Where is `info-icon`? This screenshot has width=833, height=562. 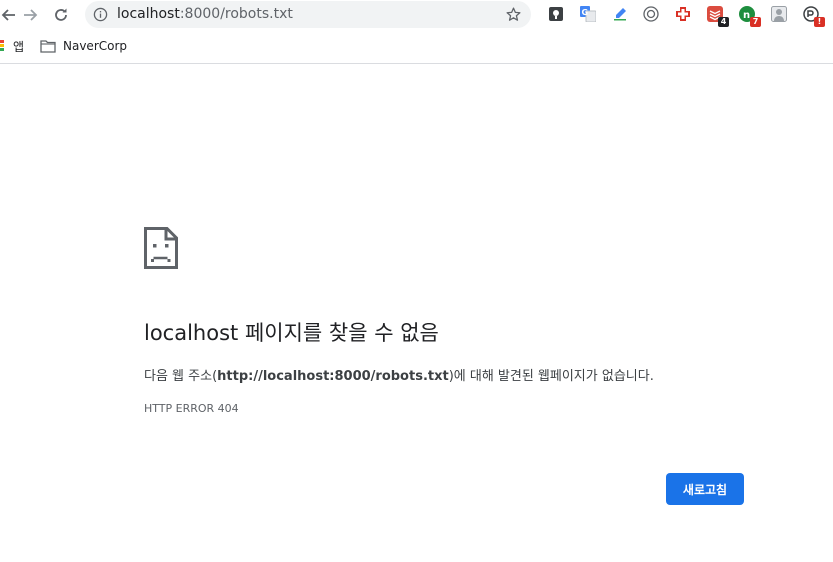
info-icon is located at coordinates (100, 14).